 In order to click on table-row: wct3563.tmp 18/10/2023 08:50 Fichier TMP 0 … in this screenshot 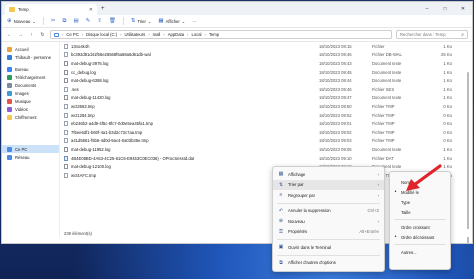, I will do `click(268, 106)`.